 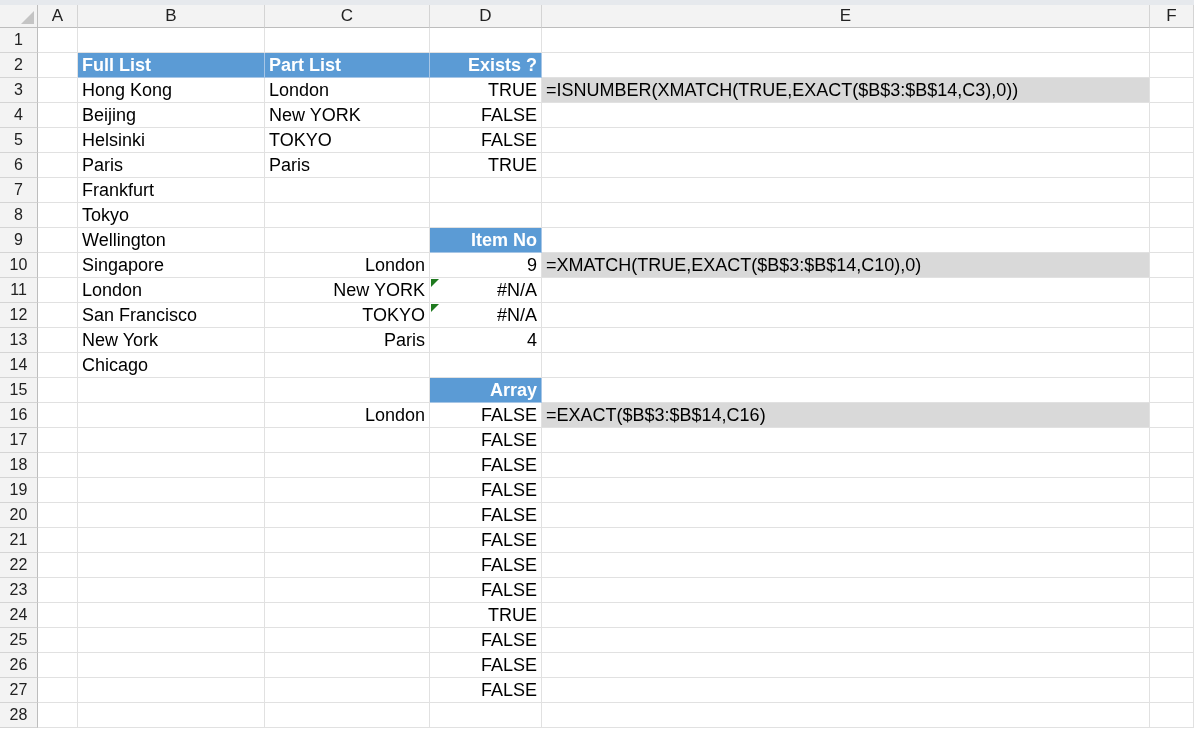 I want to click on column-header: E, so click(x=846, y=16).